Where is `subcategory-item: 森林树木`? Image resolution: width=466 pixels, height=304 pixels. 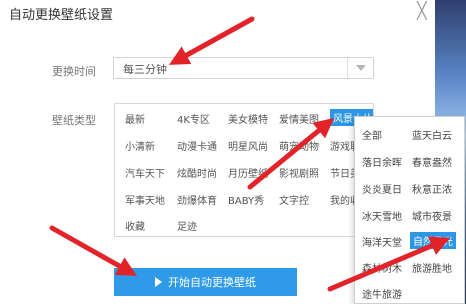
subcategory-item: 森林树木 is located at coordinates (382, 267).